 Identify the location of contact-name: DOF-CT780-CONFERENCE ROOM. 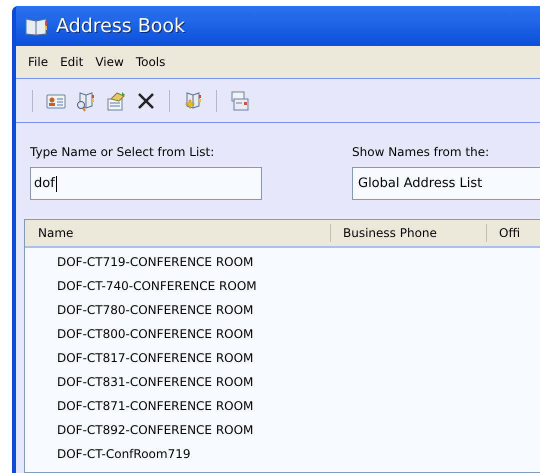
(298, 310).